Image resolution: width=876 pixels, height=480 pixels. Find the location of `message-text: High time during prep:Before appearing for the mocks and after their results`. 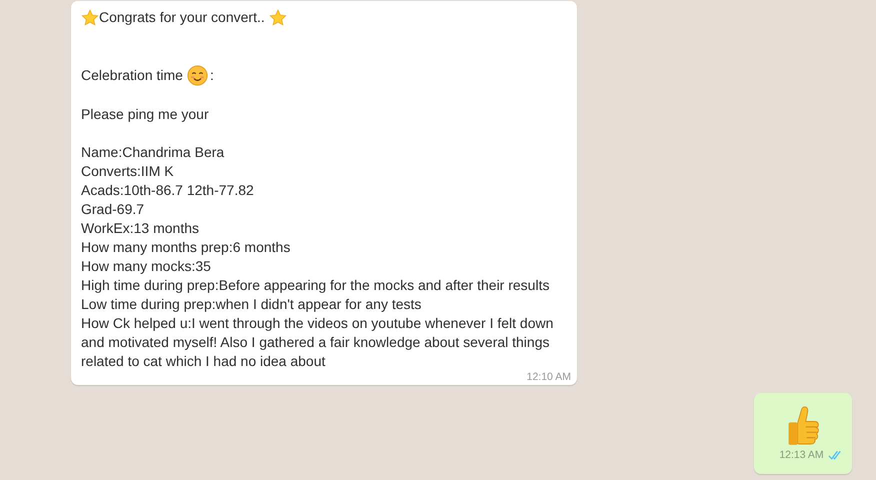

message-text: High time during prep:Before appearing for the mocks and after their results is located at coordinates (315, 285).